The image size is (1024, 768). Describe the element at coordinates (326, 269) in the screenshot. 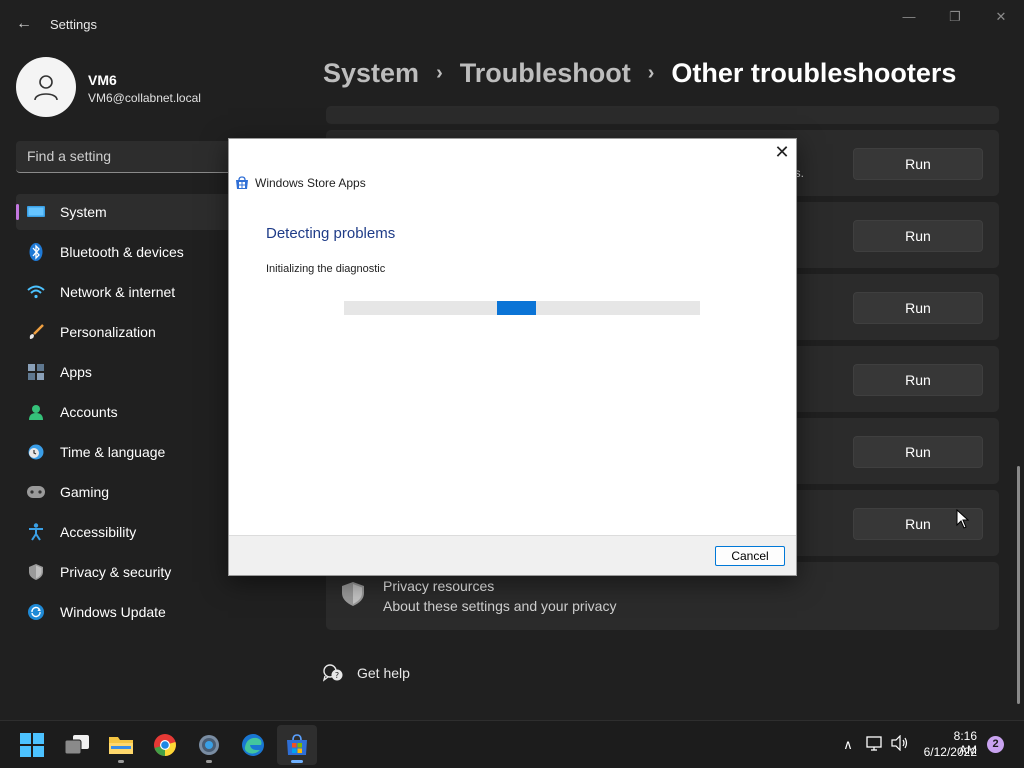

I see `dialog-status: Initializing the diagnostic` at that location.